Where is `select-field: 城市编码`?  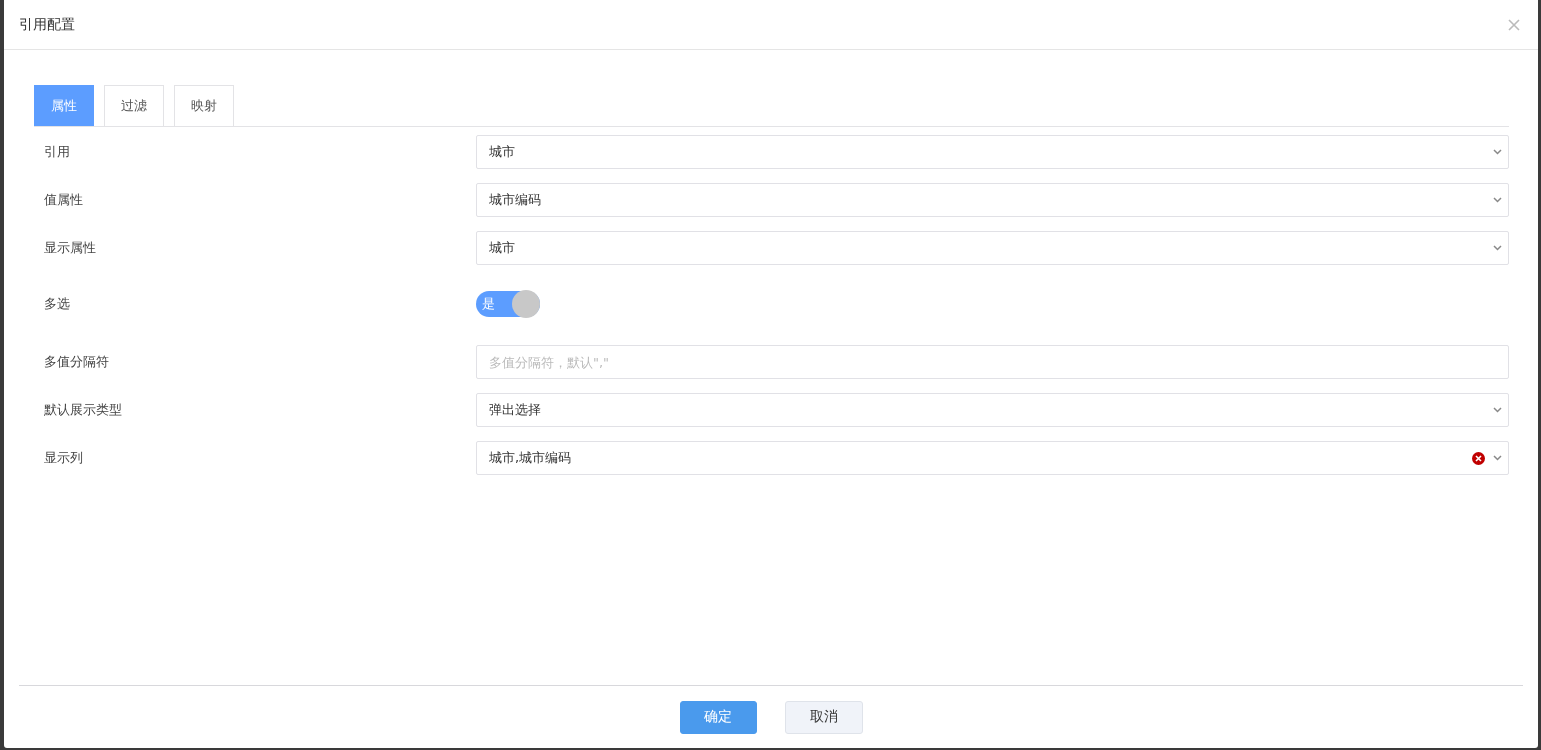
select-field: 城市编码 is located at coordinates (992, 200).